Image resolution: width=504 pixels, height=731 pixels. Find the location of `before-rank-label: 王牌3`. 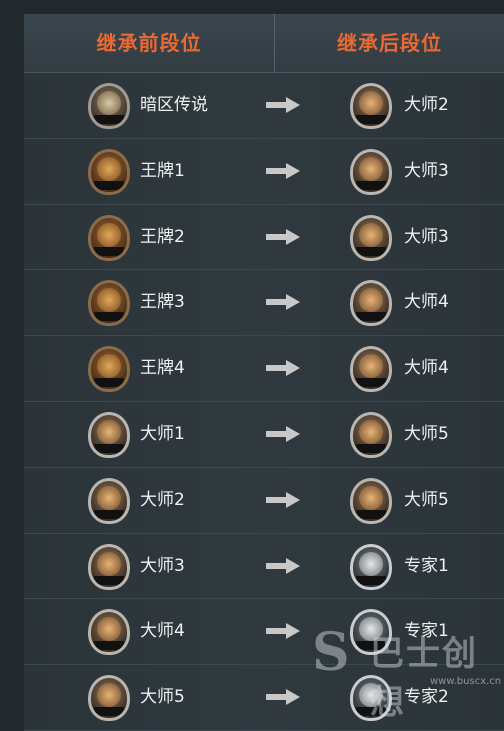

before-rank-label: 王牌3 is located at coordinates (162, 302).